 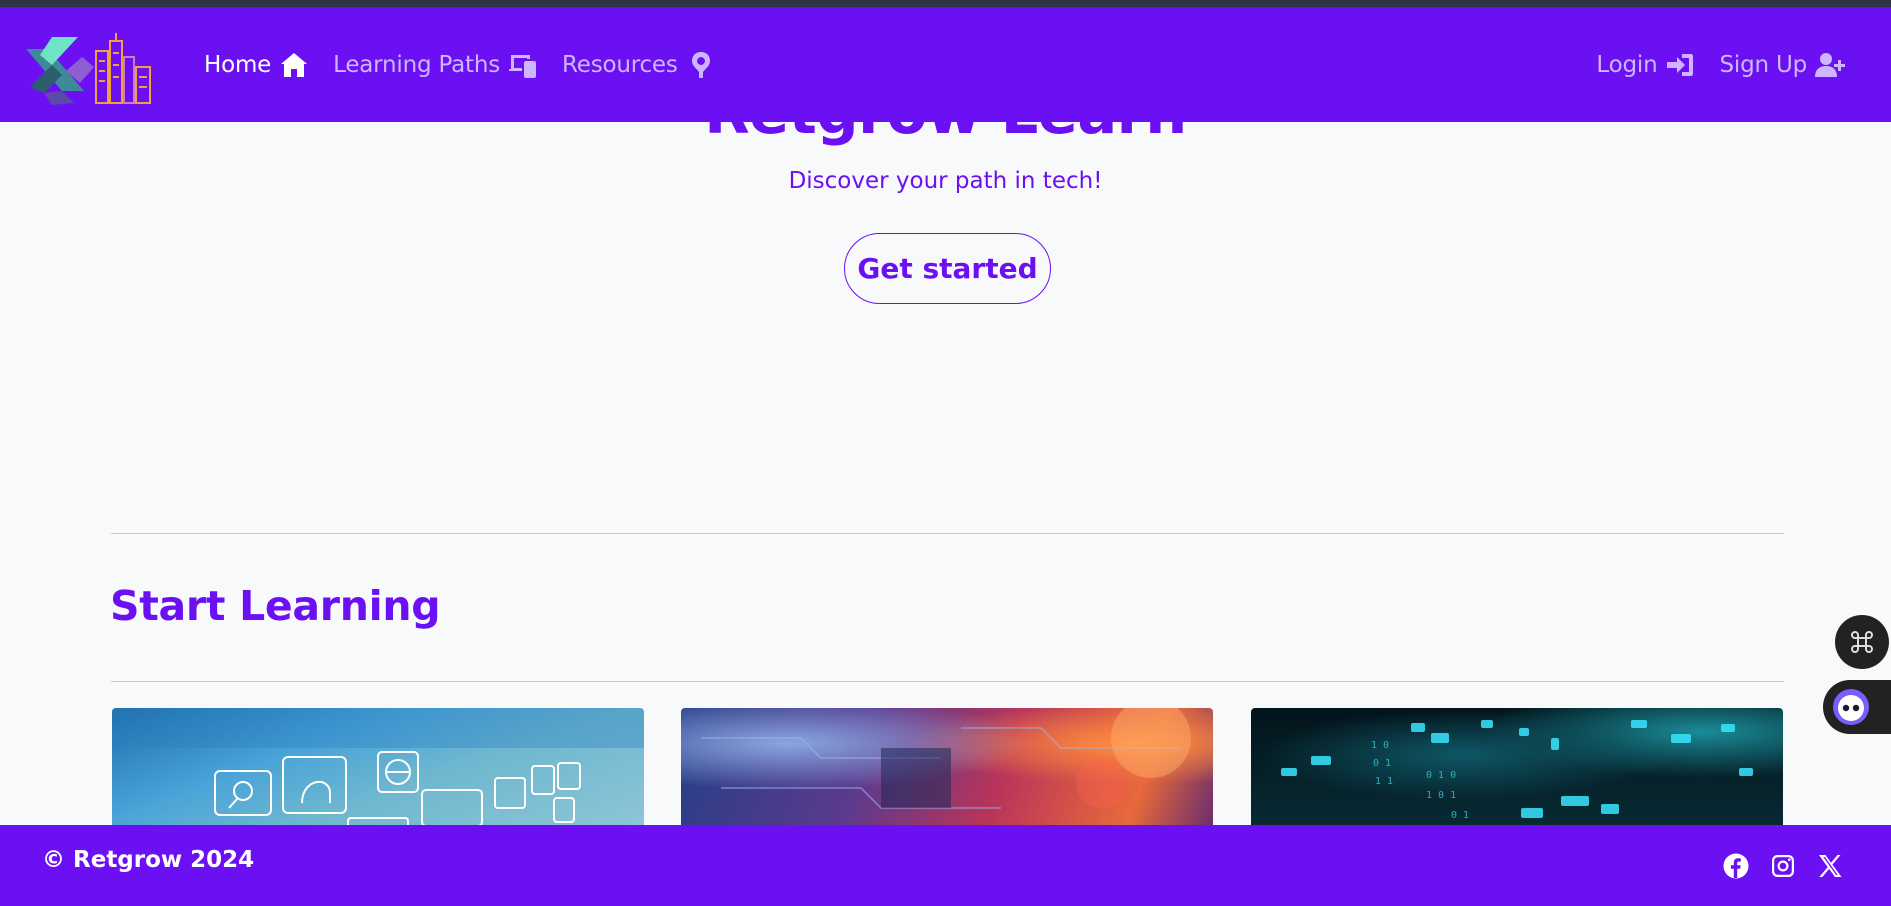 I want to click on nav-login-label: Login, so click(x=1627, y=64).